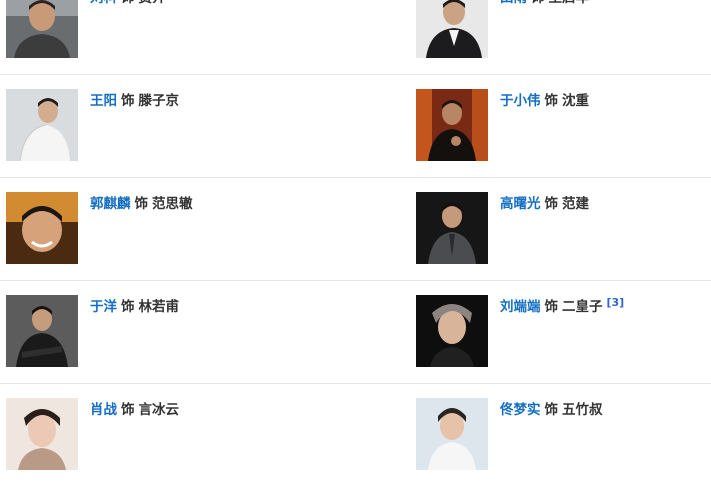 The height and width of the screenshot is (486, 711). I want to click on cast-caption: 刘端端饰二皇子 [3], so click(562, 307).